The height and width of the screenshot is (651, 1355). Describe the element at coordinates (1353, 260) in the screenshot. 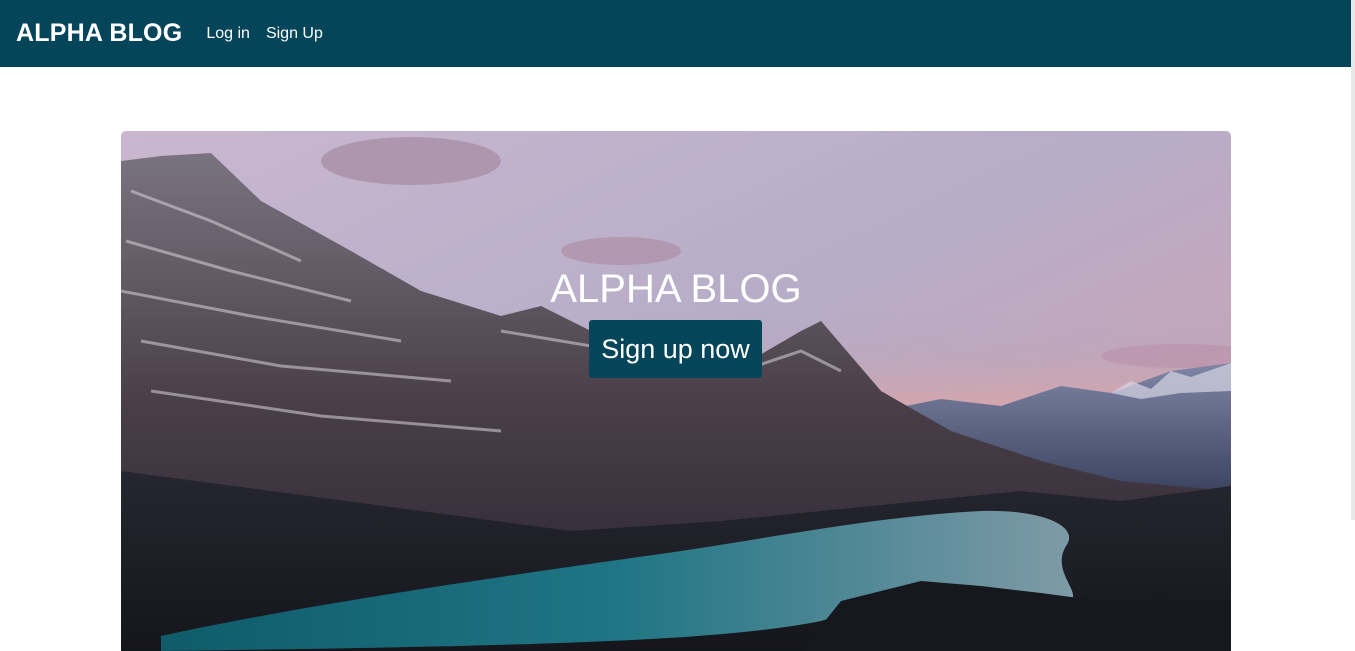

I see `page-scrollbar` at that location.